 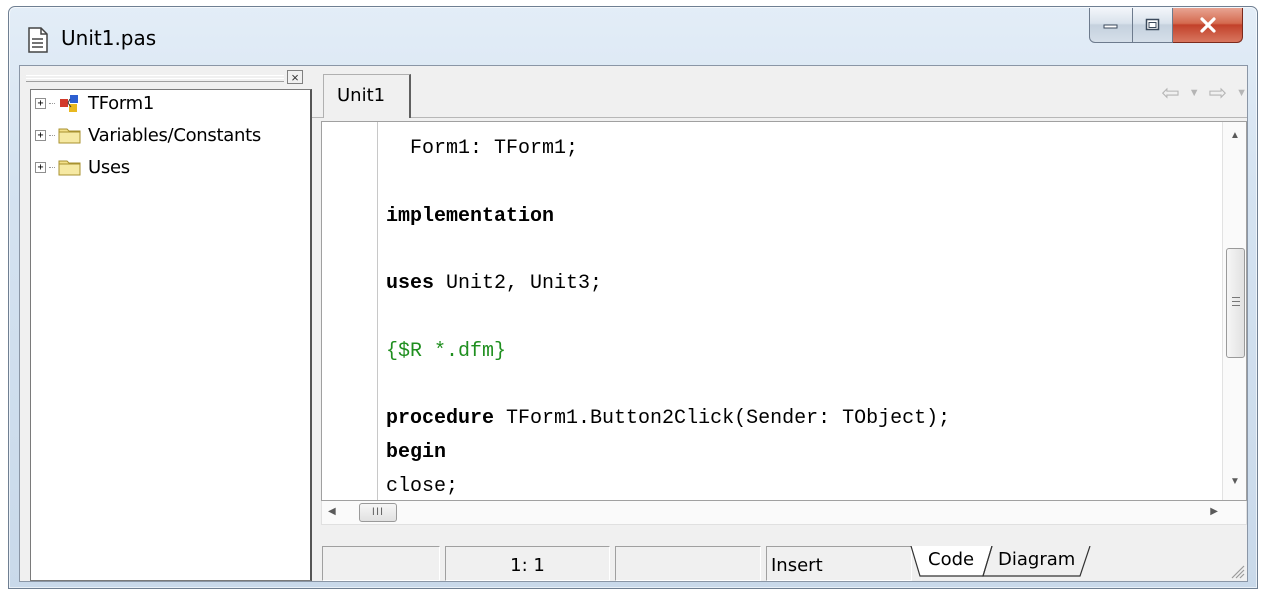 What do you see at coordinates (839, 563) in the screenshot?
I see `insert-mode: Insert` at bounding box center [839, 563].